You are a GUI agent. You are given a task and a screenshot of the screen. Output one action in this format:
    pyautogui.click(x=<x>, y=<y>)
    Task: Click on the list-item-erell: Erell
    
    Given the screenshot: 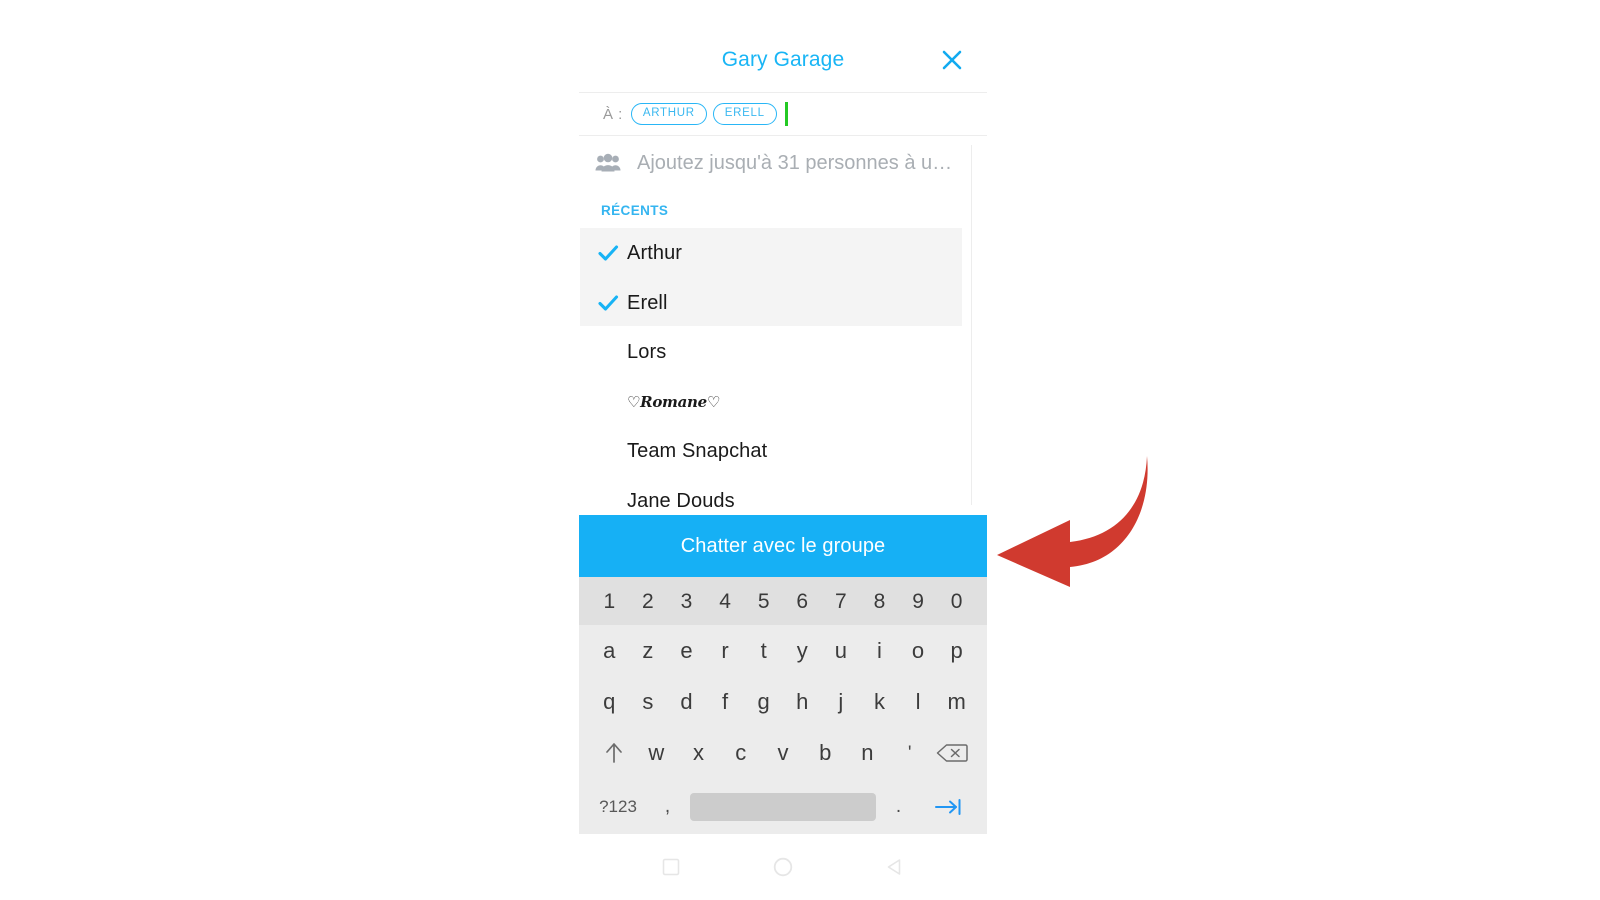 What is the action you would take?
    pyautogui.click(x=783, y=303)
    